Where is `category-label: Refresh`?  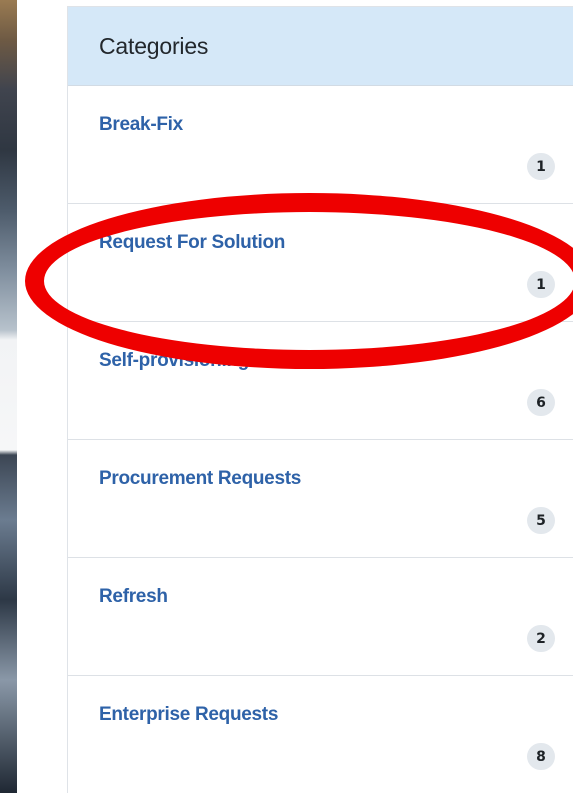 category-label: Refresh is located at coordinates (133, 597).